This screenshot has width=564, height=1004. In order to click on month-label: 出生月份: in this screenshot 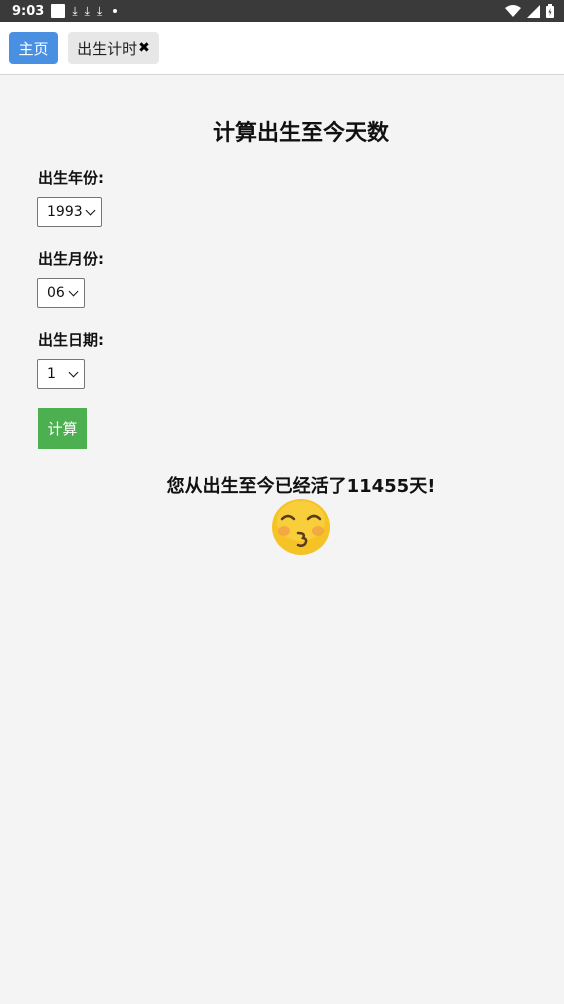, I will do `click(71, 259)`.